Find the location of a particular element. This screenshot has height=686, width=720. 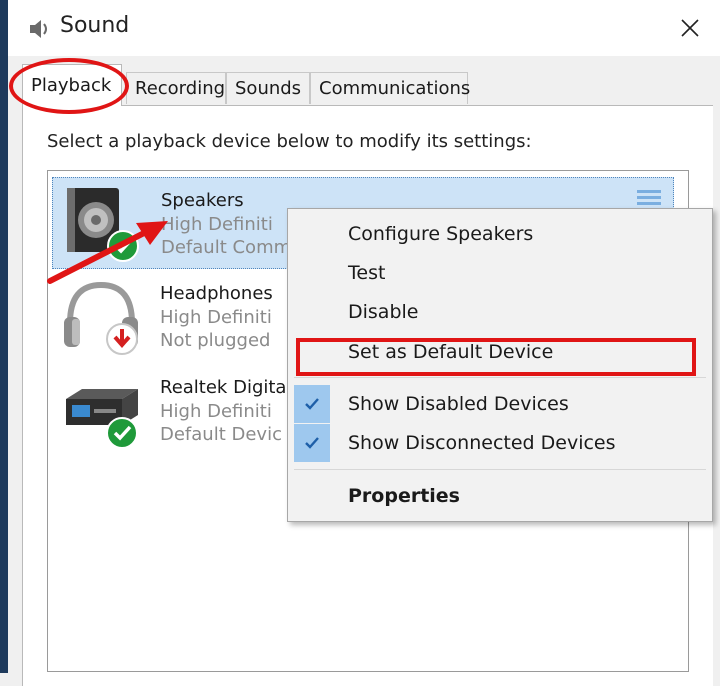

tab-playback: Playback is located at coordinates (72, 85).